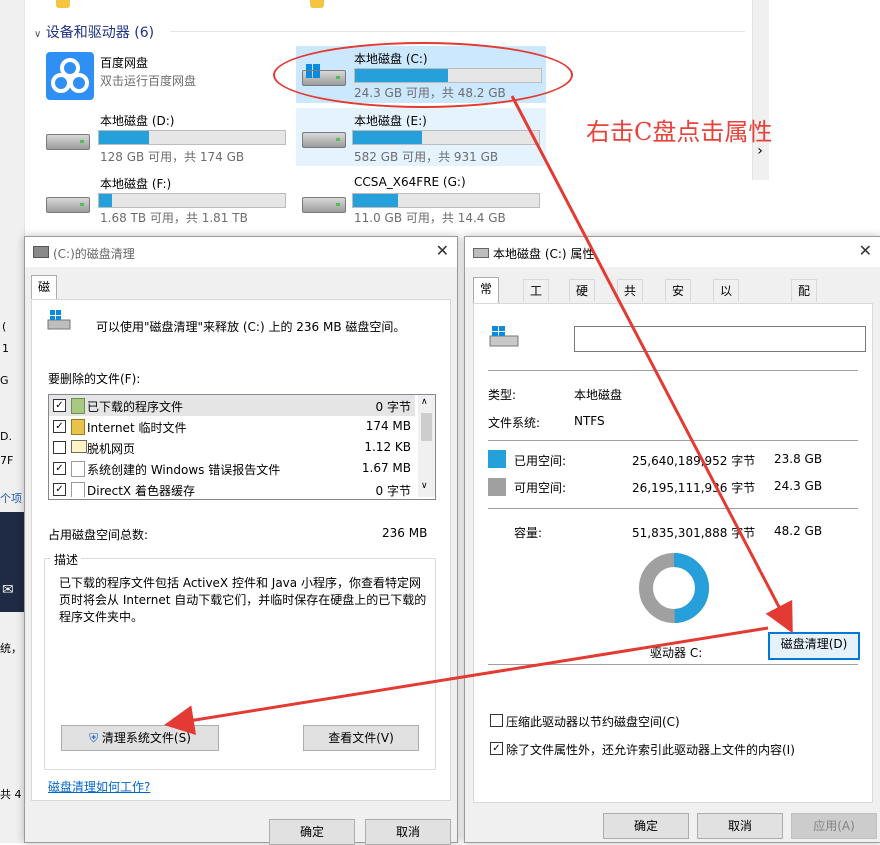  I want to click on apply-button: 应用(A), so click(834, 826).